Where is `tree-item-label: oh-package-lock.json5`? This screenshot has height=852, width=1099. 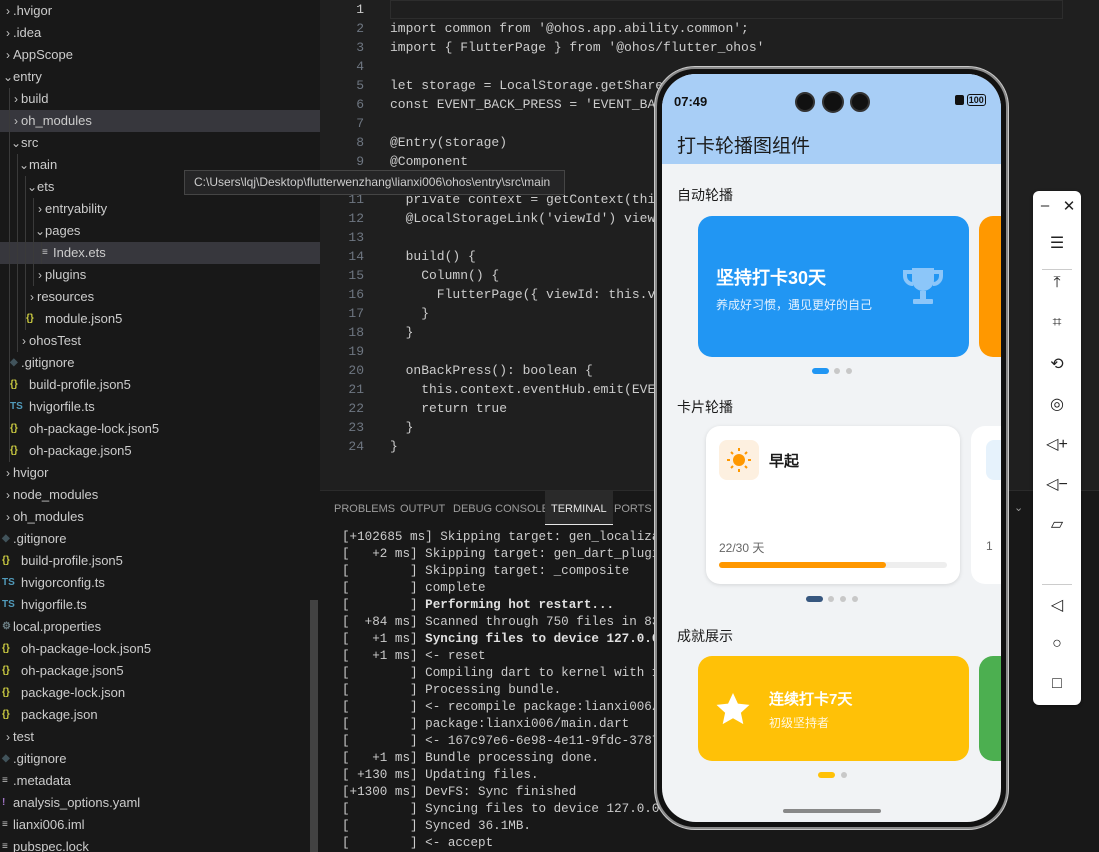 tree-item-label: oh-package-lock.json5 is located at coordinates (86, 648).